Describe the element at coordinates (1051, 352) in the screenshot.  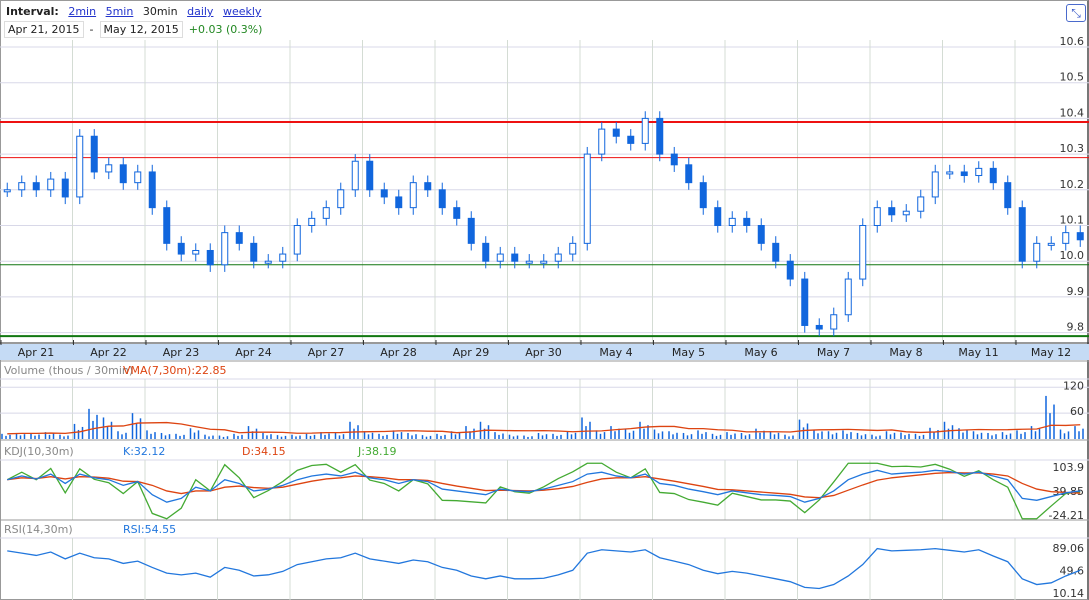
I see `date-tick-label: May 12` at that location.